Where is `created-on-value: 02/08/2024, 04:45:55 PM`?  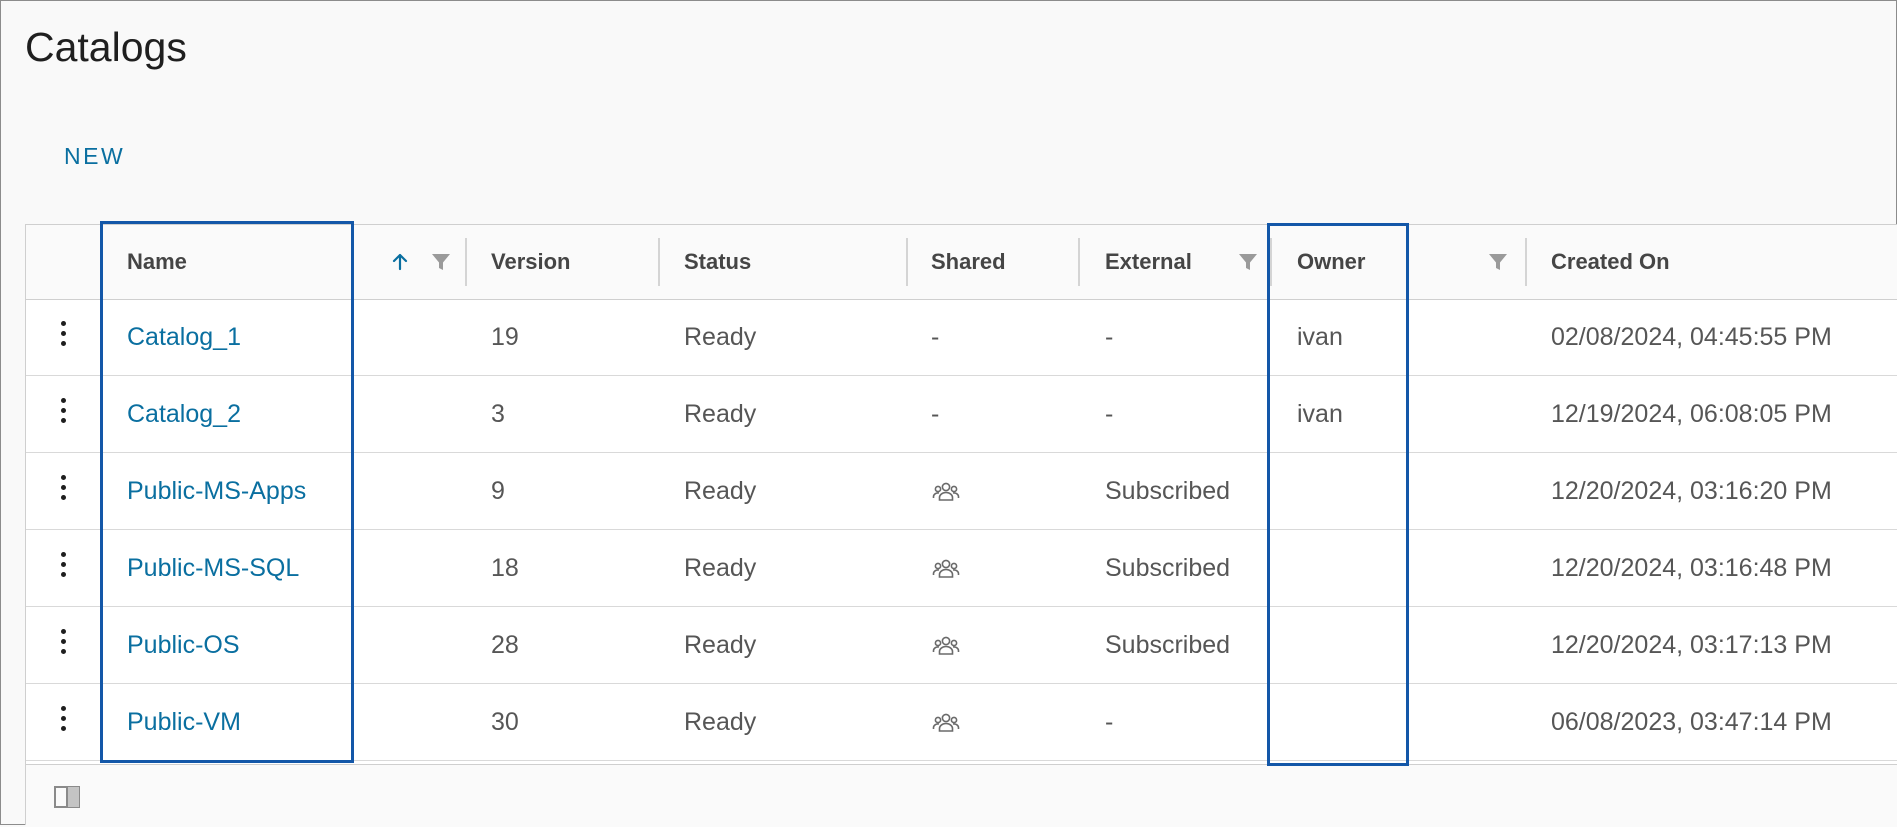 created-on-value: 02/08/2024, 04:45:55 PM is located at coordinates (1691, 337).